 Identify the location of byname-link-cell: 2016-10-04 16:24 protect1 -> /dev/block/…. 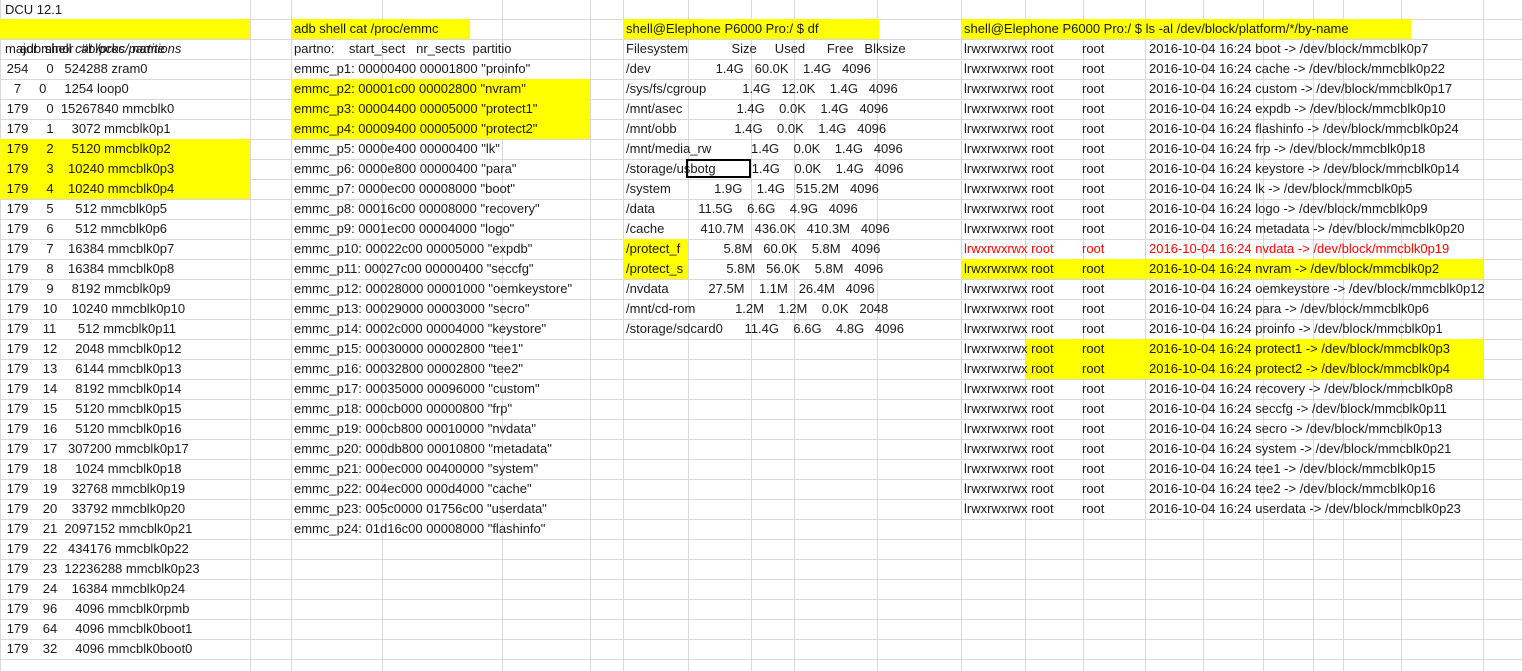
(1299, 349).